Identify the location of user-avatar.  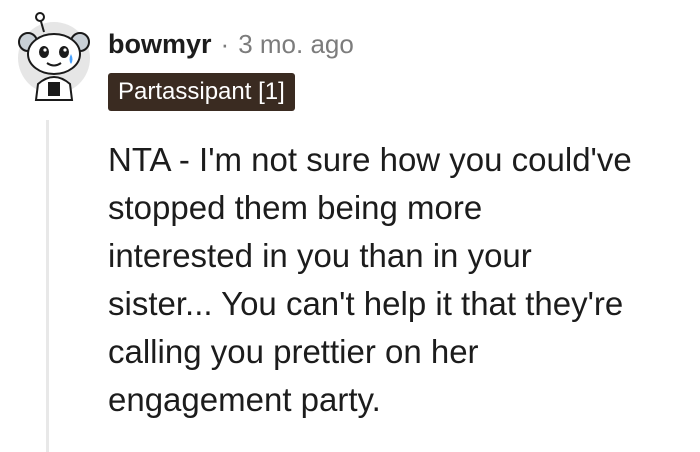
(54, 56).